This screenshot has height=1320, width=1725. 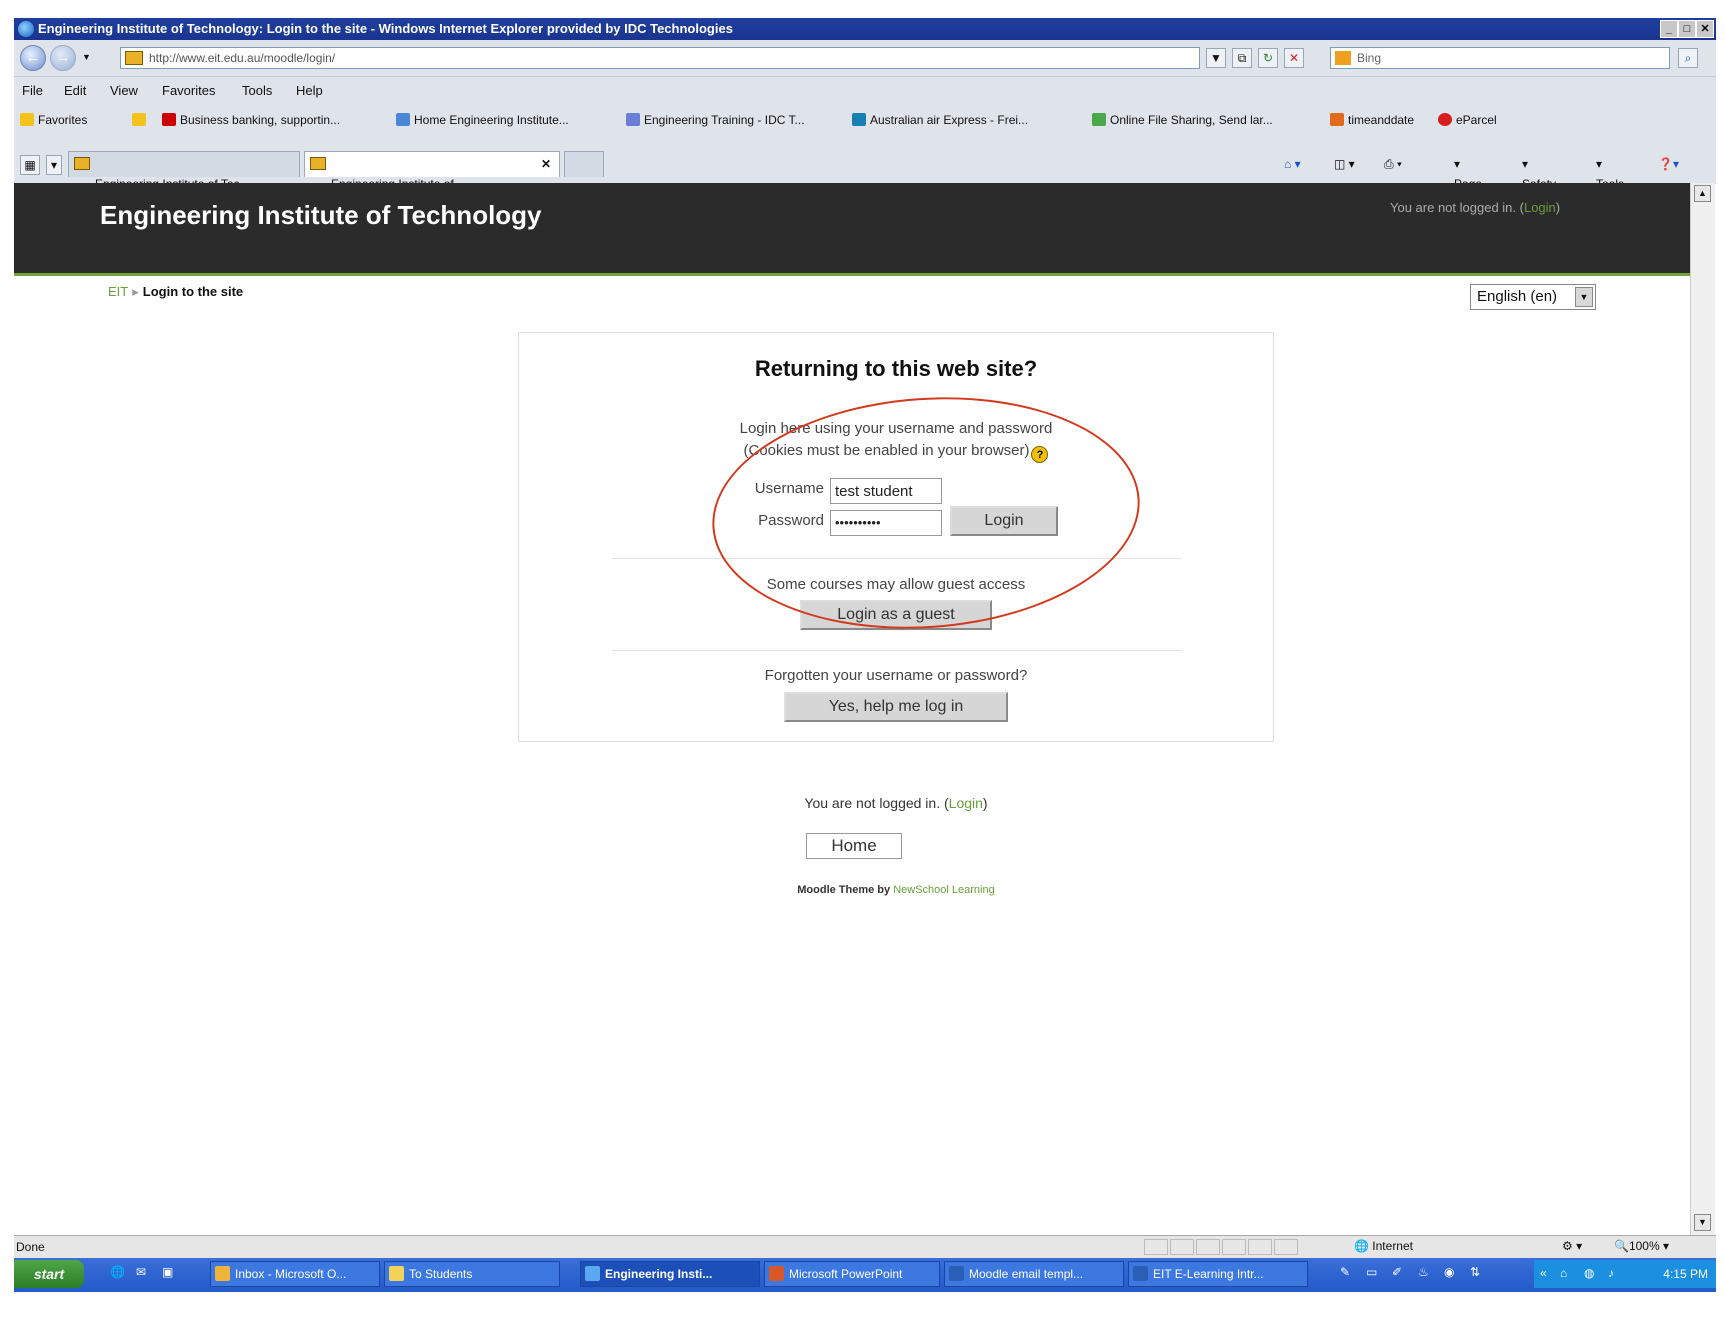 What do you see at coordinates (1584, 297) in the screenshot?
I see `chevron-down-icon: ▼` at bounding box center [1584, 297].